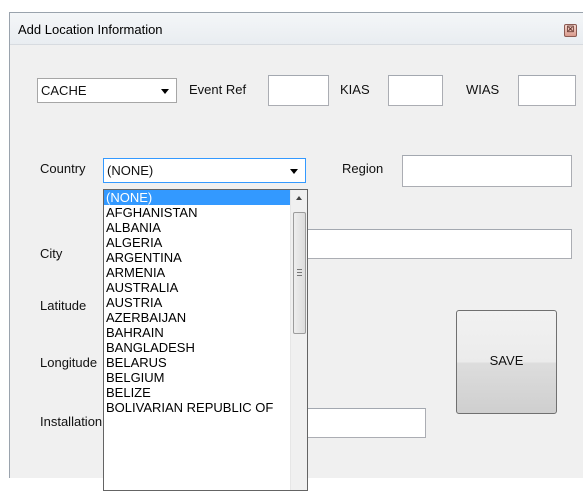  I want to click on dropdown-option: AFGHANISTAN, so click(197, 212).